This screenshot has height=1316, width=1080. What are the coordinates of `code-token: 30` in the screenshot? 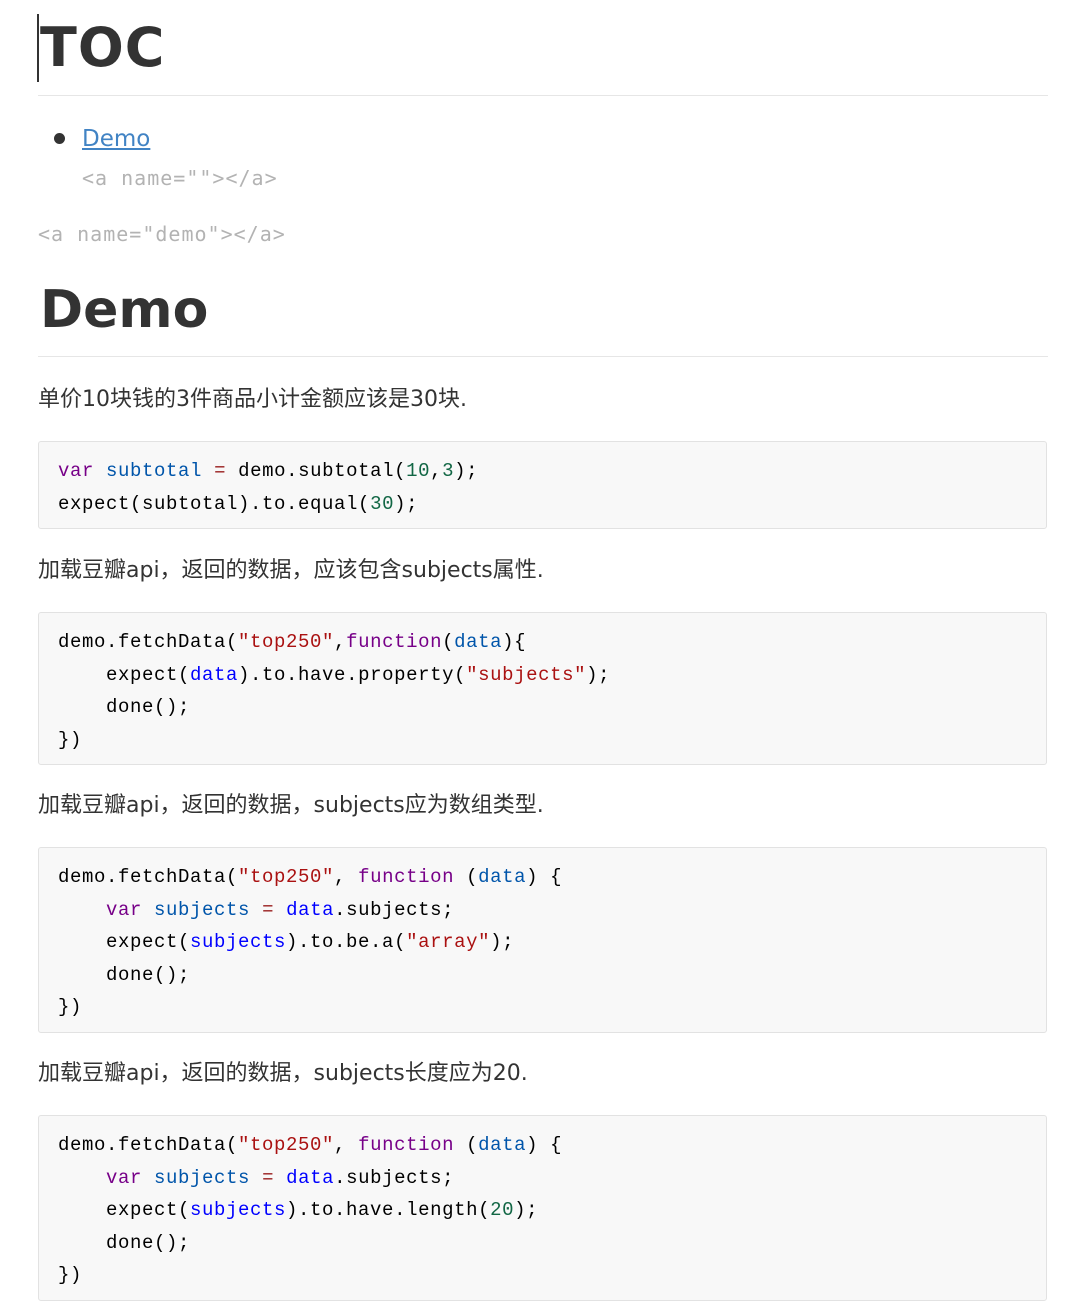 It's located at (382, 503).